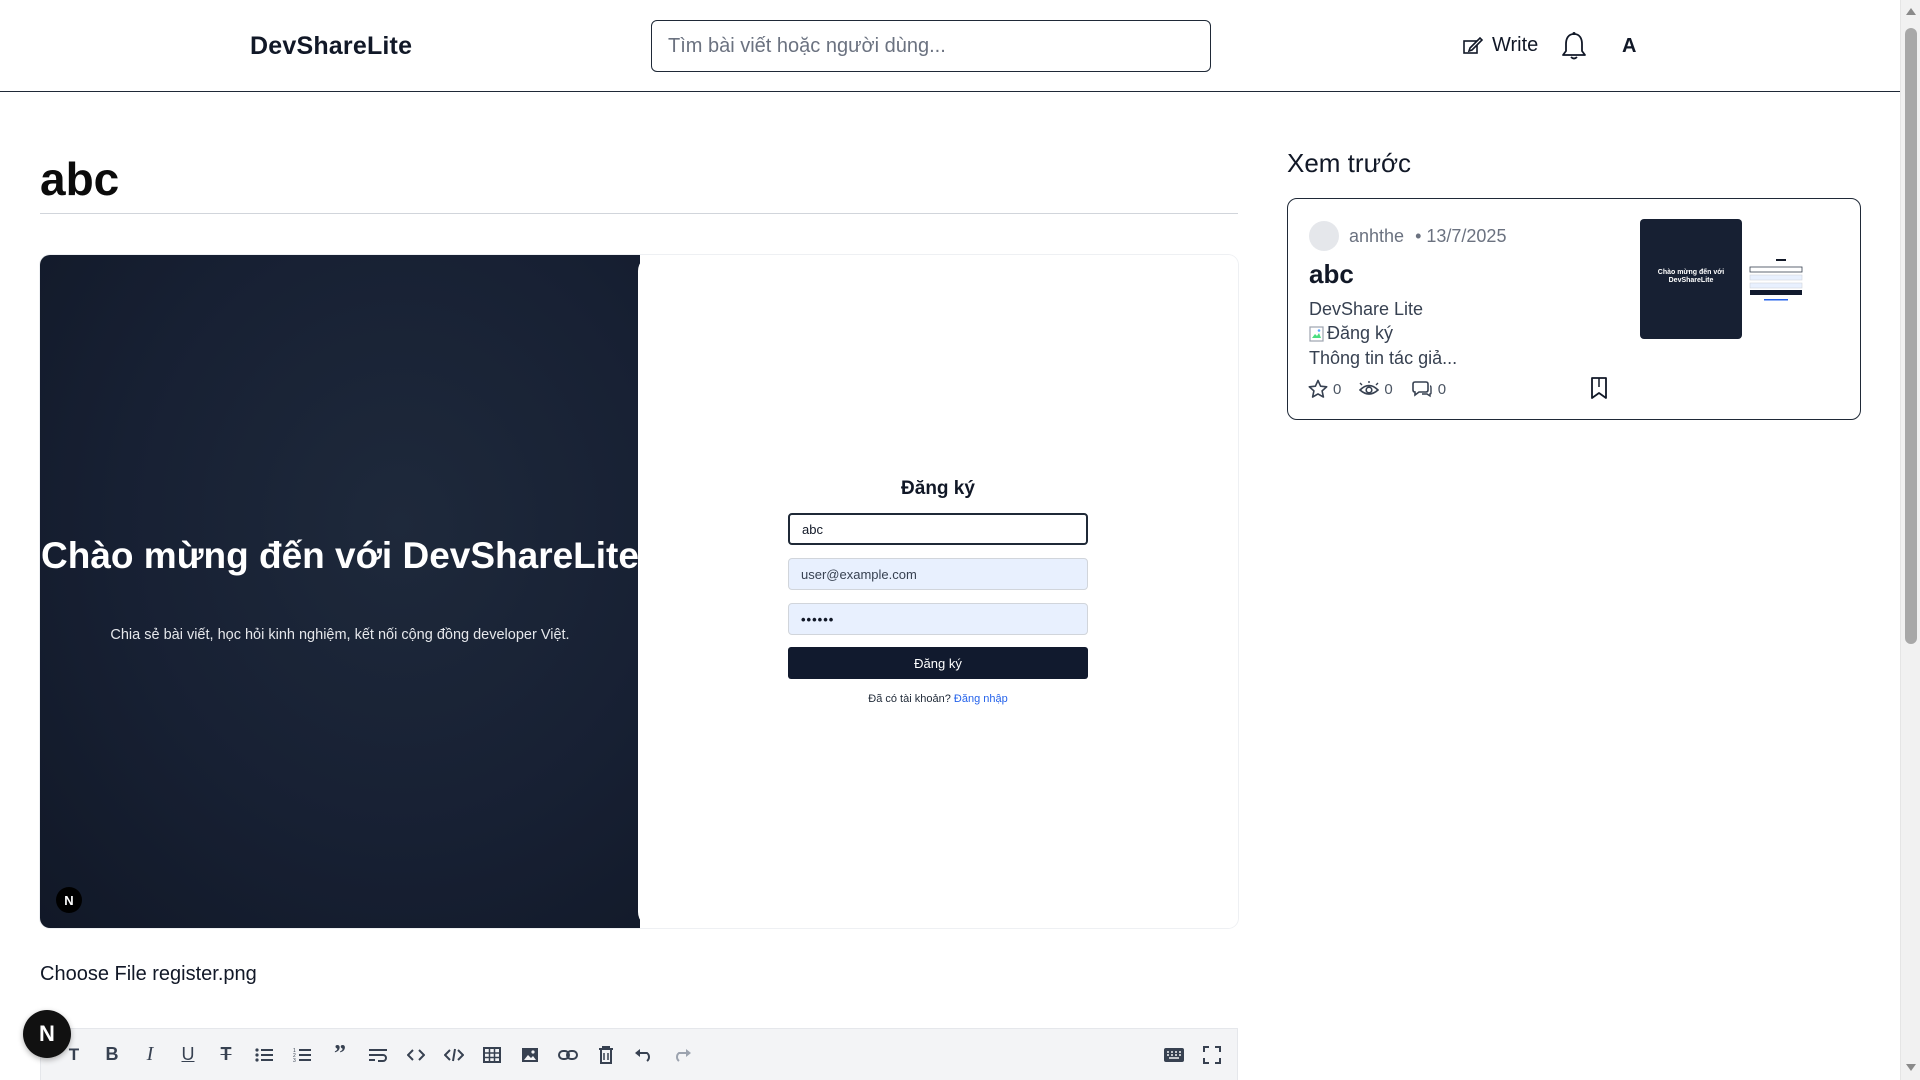 Image resolution: width=1920 pixels, height=1080 pixels. What do you see at coordinates (264, 1055) in the screenshot?
I see `bullet-list-icon` at bounding box center [264, 1055].